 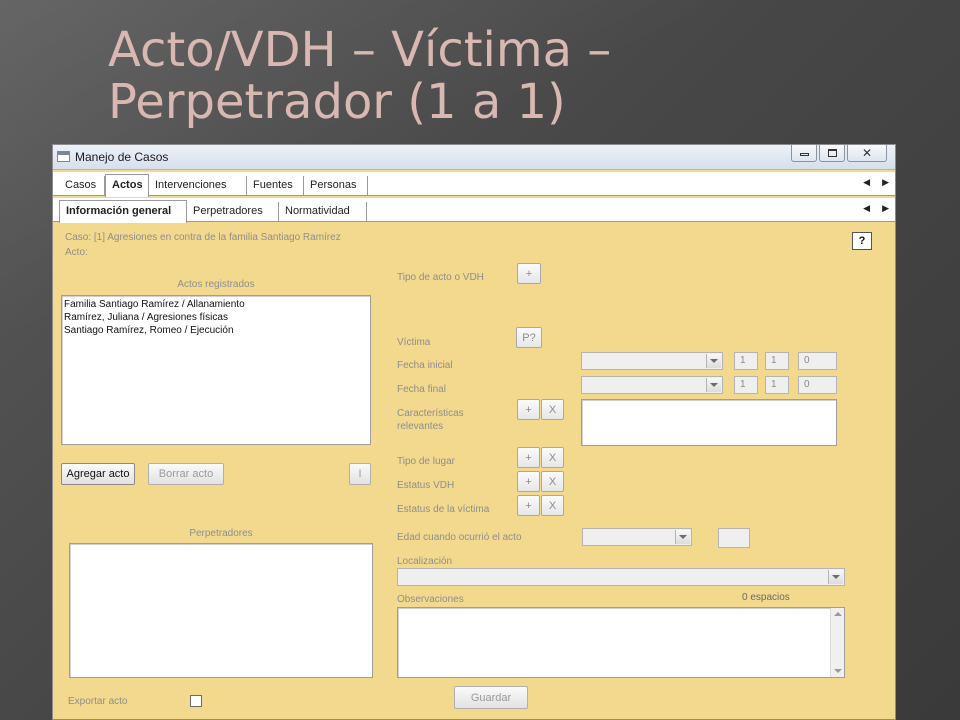 I want to click on fecha-inicial-label: Fecha inicial, so click(x=425, y=365).